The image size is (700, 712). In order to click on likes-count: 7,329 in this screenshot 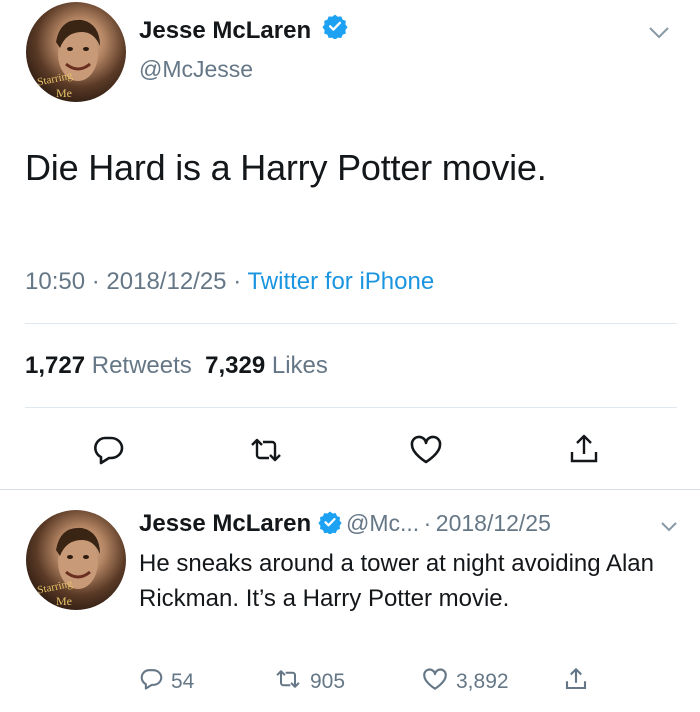, I will do `click(235, 365)`.